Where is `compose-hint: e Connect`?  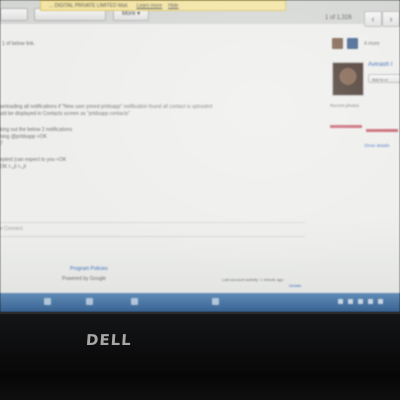
compose-hint: e Connect is located at coordinates (11, 229).